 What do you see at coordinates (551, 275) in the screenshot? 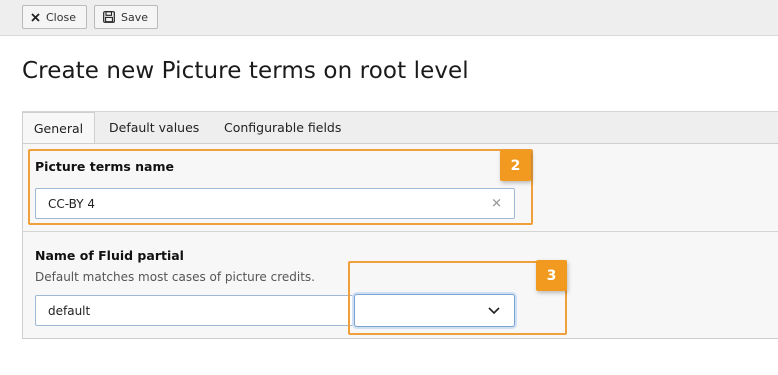
I see `callout-badge-3: 3` at bounding box center [551, 275].